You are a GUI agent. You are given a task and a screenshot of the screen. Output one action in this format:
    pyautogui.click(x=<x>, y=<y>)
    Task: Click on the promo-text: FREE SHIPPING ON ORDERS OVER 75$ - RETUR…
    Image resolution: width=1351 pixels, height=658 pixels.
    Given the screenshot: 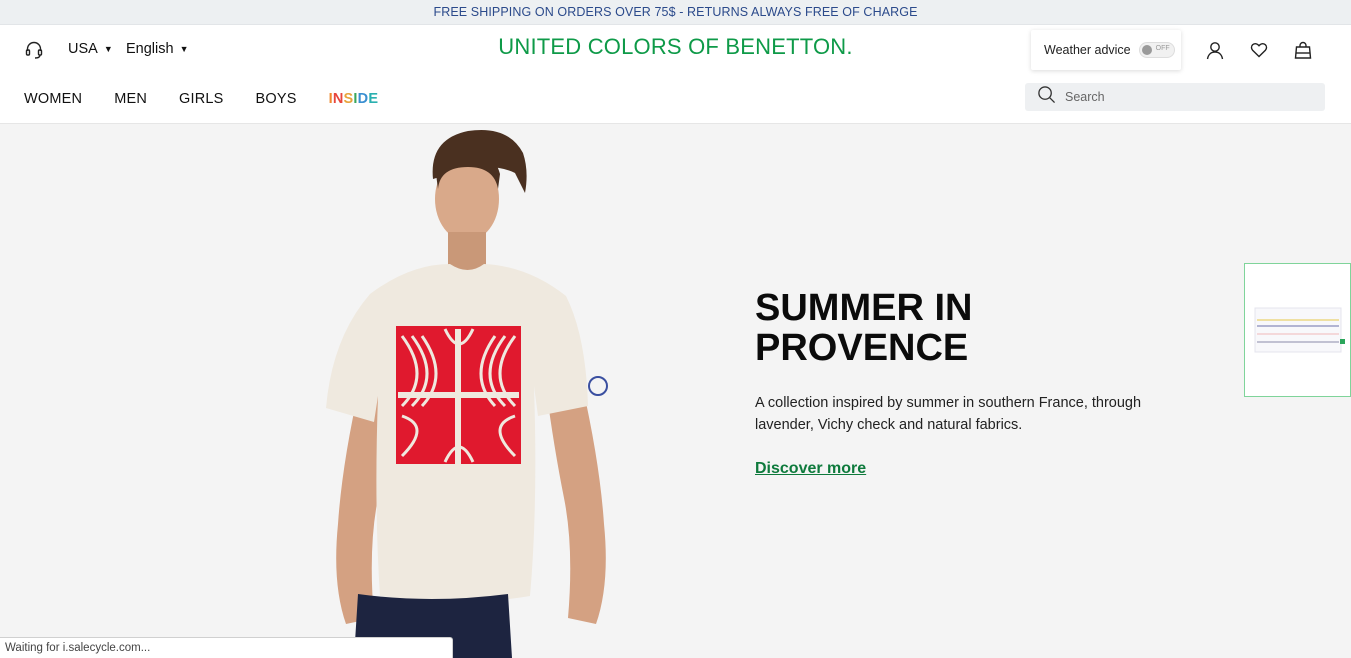 What is the action you would take?
    pyautogui.click(x=675, y=12)
    